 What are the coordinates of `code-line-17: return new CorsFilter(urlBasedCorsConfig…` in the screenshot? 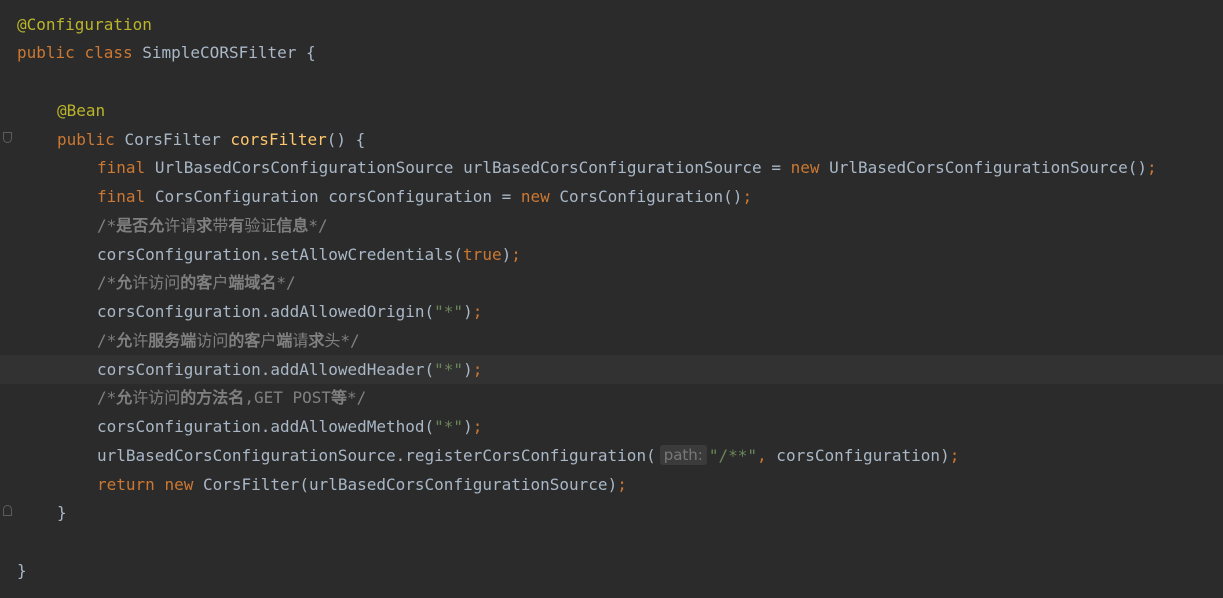 It's located at (611, 484).